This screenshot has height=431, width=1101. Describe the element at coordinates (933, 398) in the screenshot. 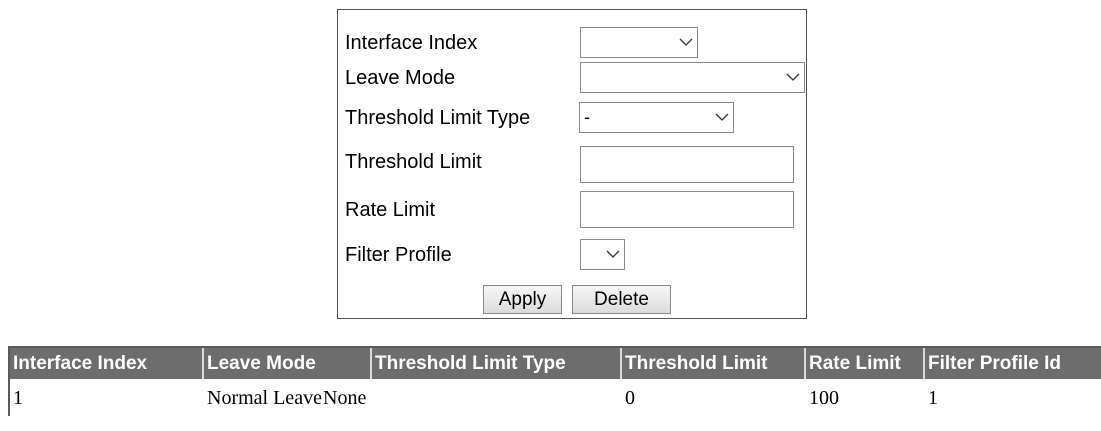

I see `cell-filter-profile-id: 1` at that location.